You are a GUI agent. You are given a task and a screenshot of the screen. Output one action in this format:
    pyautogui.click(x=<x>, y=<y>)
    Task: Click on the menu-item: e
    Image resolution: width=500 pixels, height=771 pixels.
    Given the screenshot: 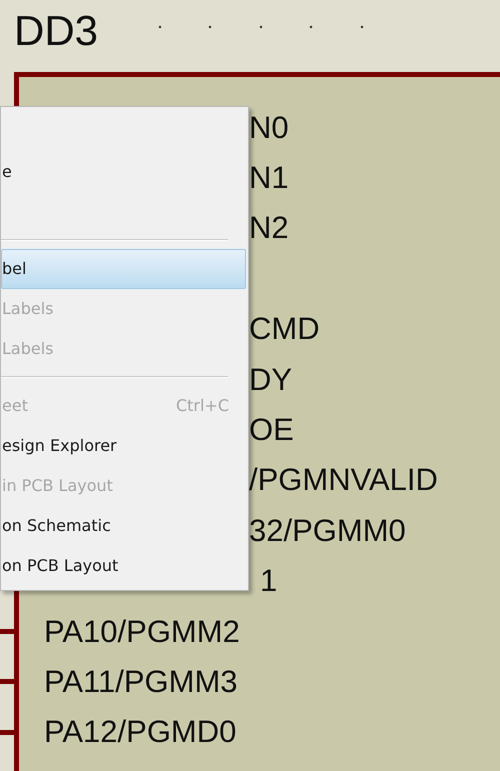 What is the action you would take?
    pyautogui.click(x=123, y=172)
    